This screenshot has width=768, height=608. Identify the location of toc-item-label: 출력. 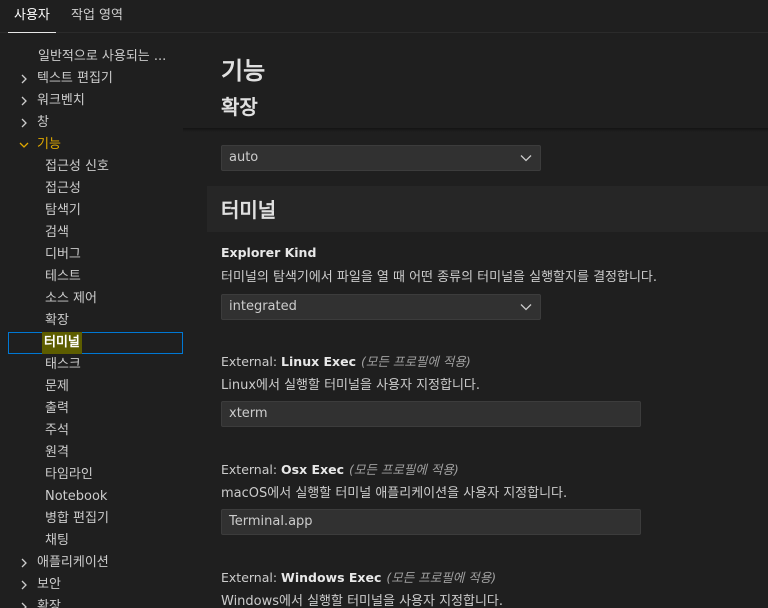
(57, 408).